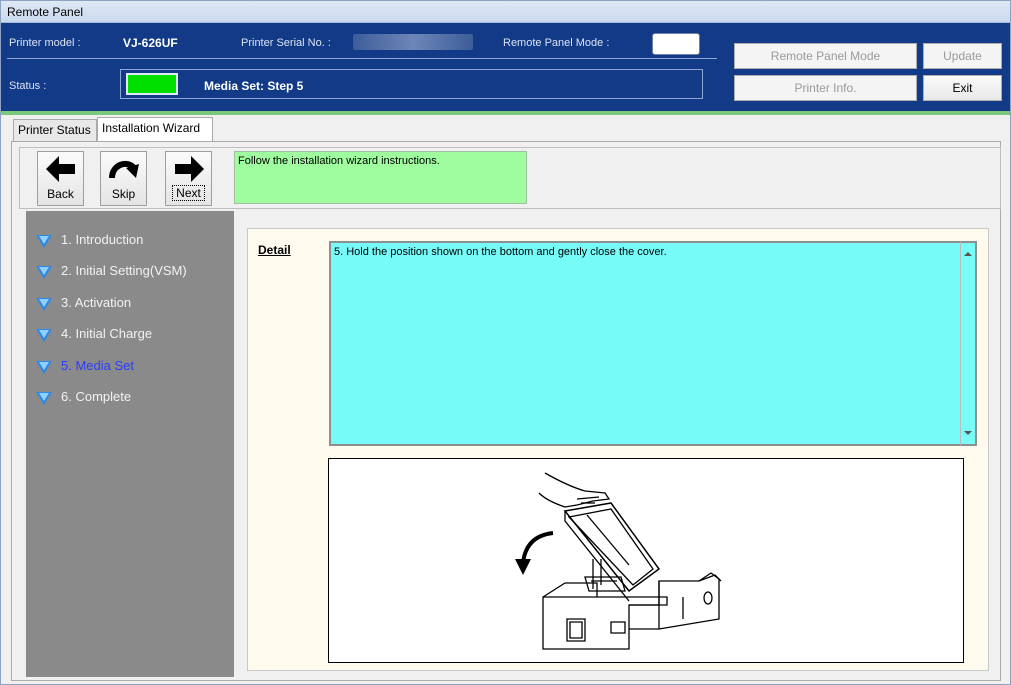  I want to click on step-label: 5. Media Set, so click(97, 365).